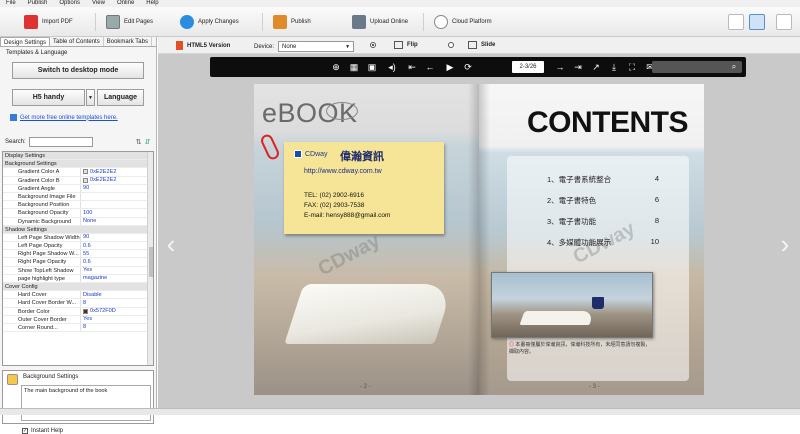 Image resolution: width=800 pixels, height=434 pixels. What do you see at coordinates (64, 117) in the screenshot?
I see `more-templates-link: Get more free online templates here.` at bounding box center [64, 117].